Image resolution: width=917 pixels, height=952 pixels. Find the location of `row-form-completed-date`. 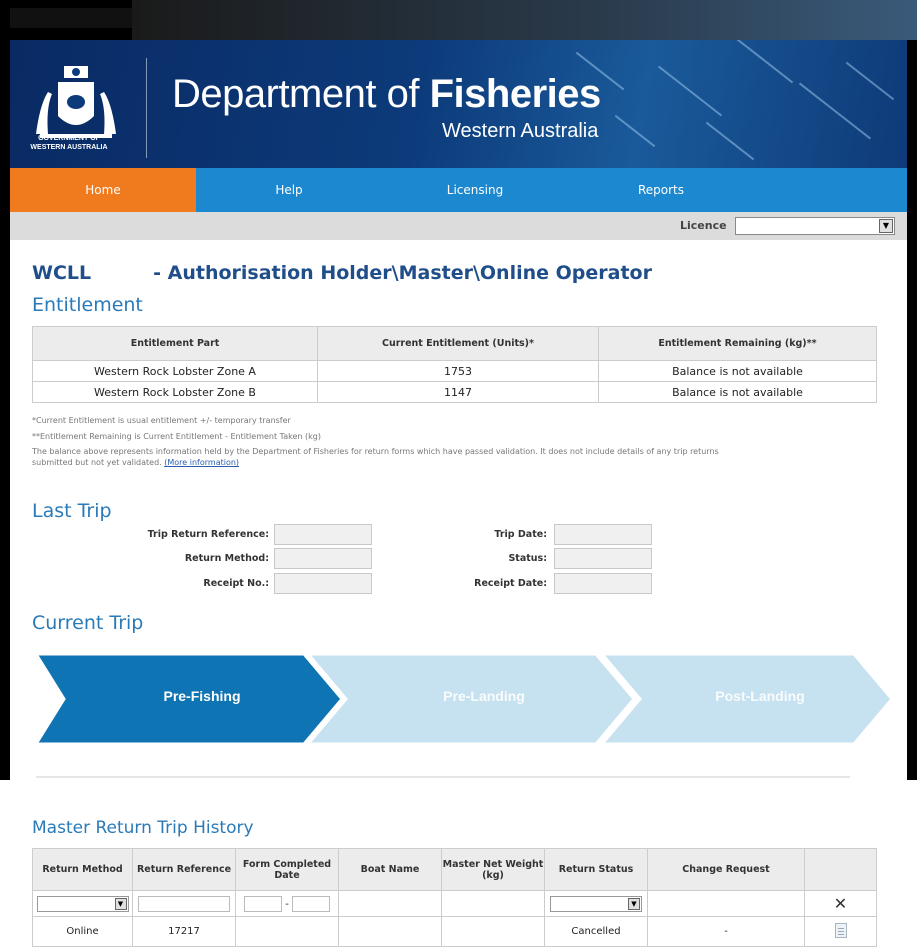

row-form-completed-date is located at coordinates (287, 931).